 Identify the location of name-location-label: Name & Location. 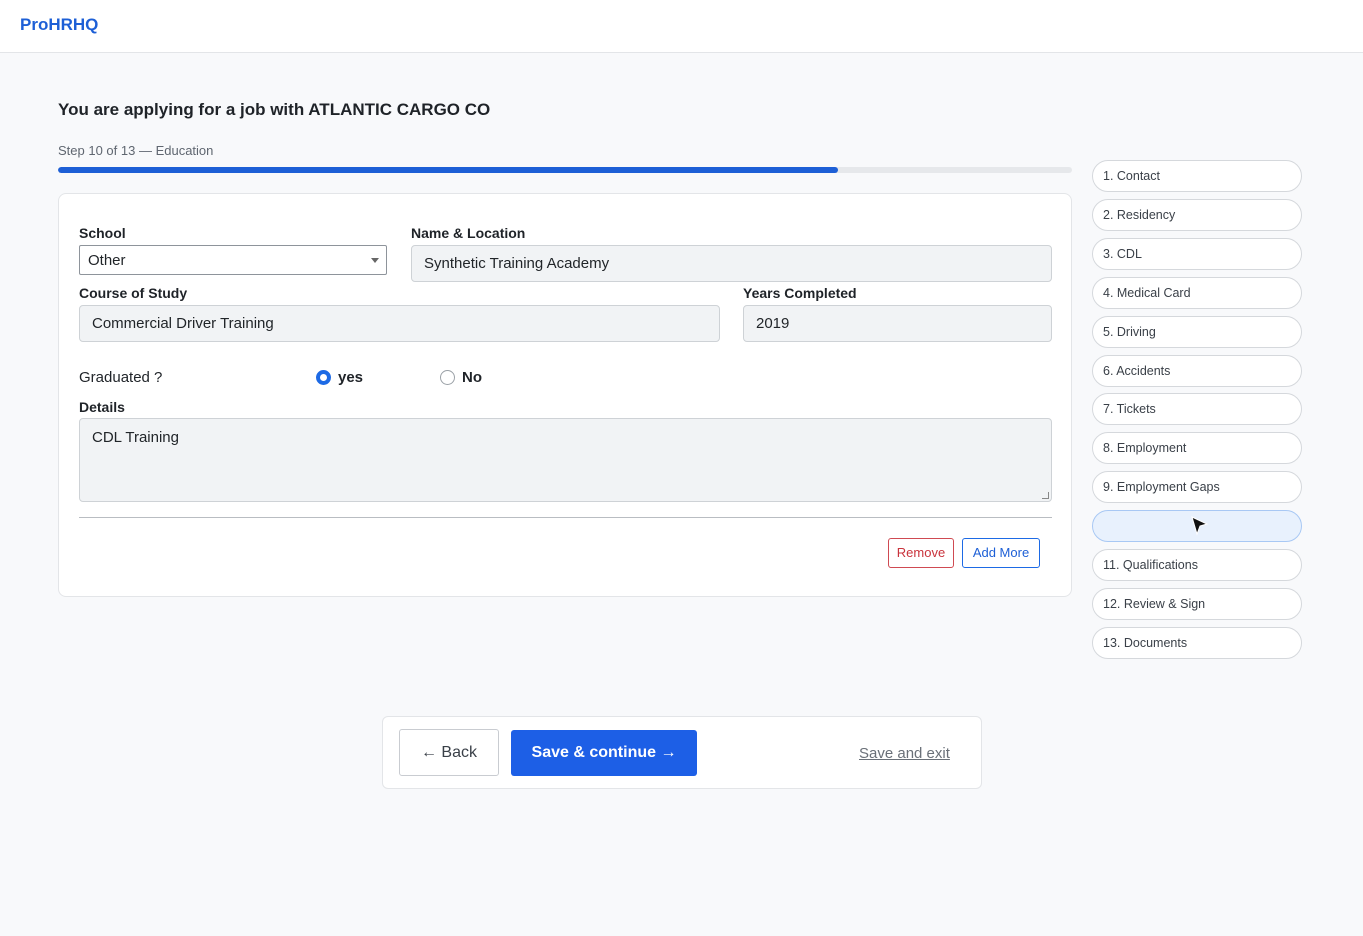
(468, 233).